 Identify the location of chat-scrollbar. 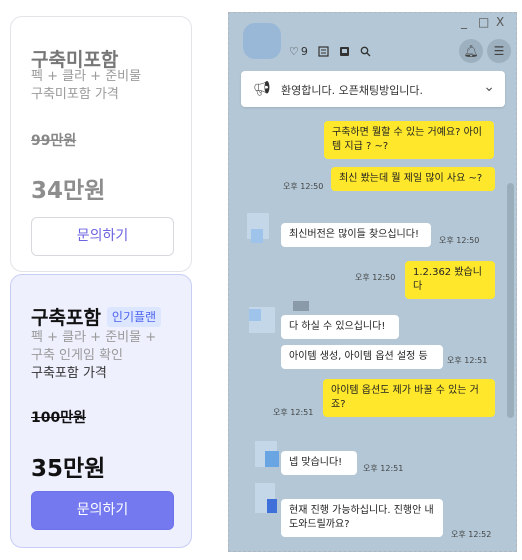
(510, 300).